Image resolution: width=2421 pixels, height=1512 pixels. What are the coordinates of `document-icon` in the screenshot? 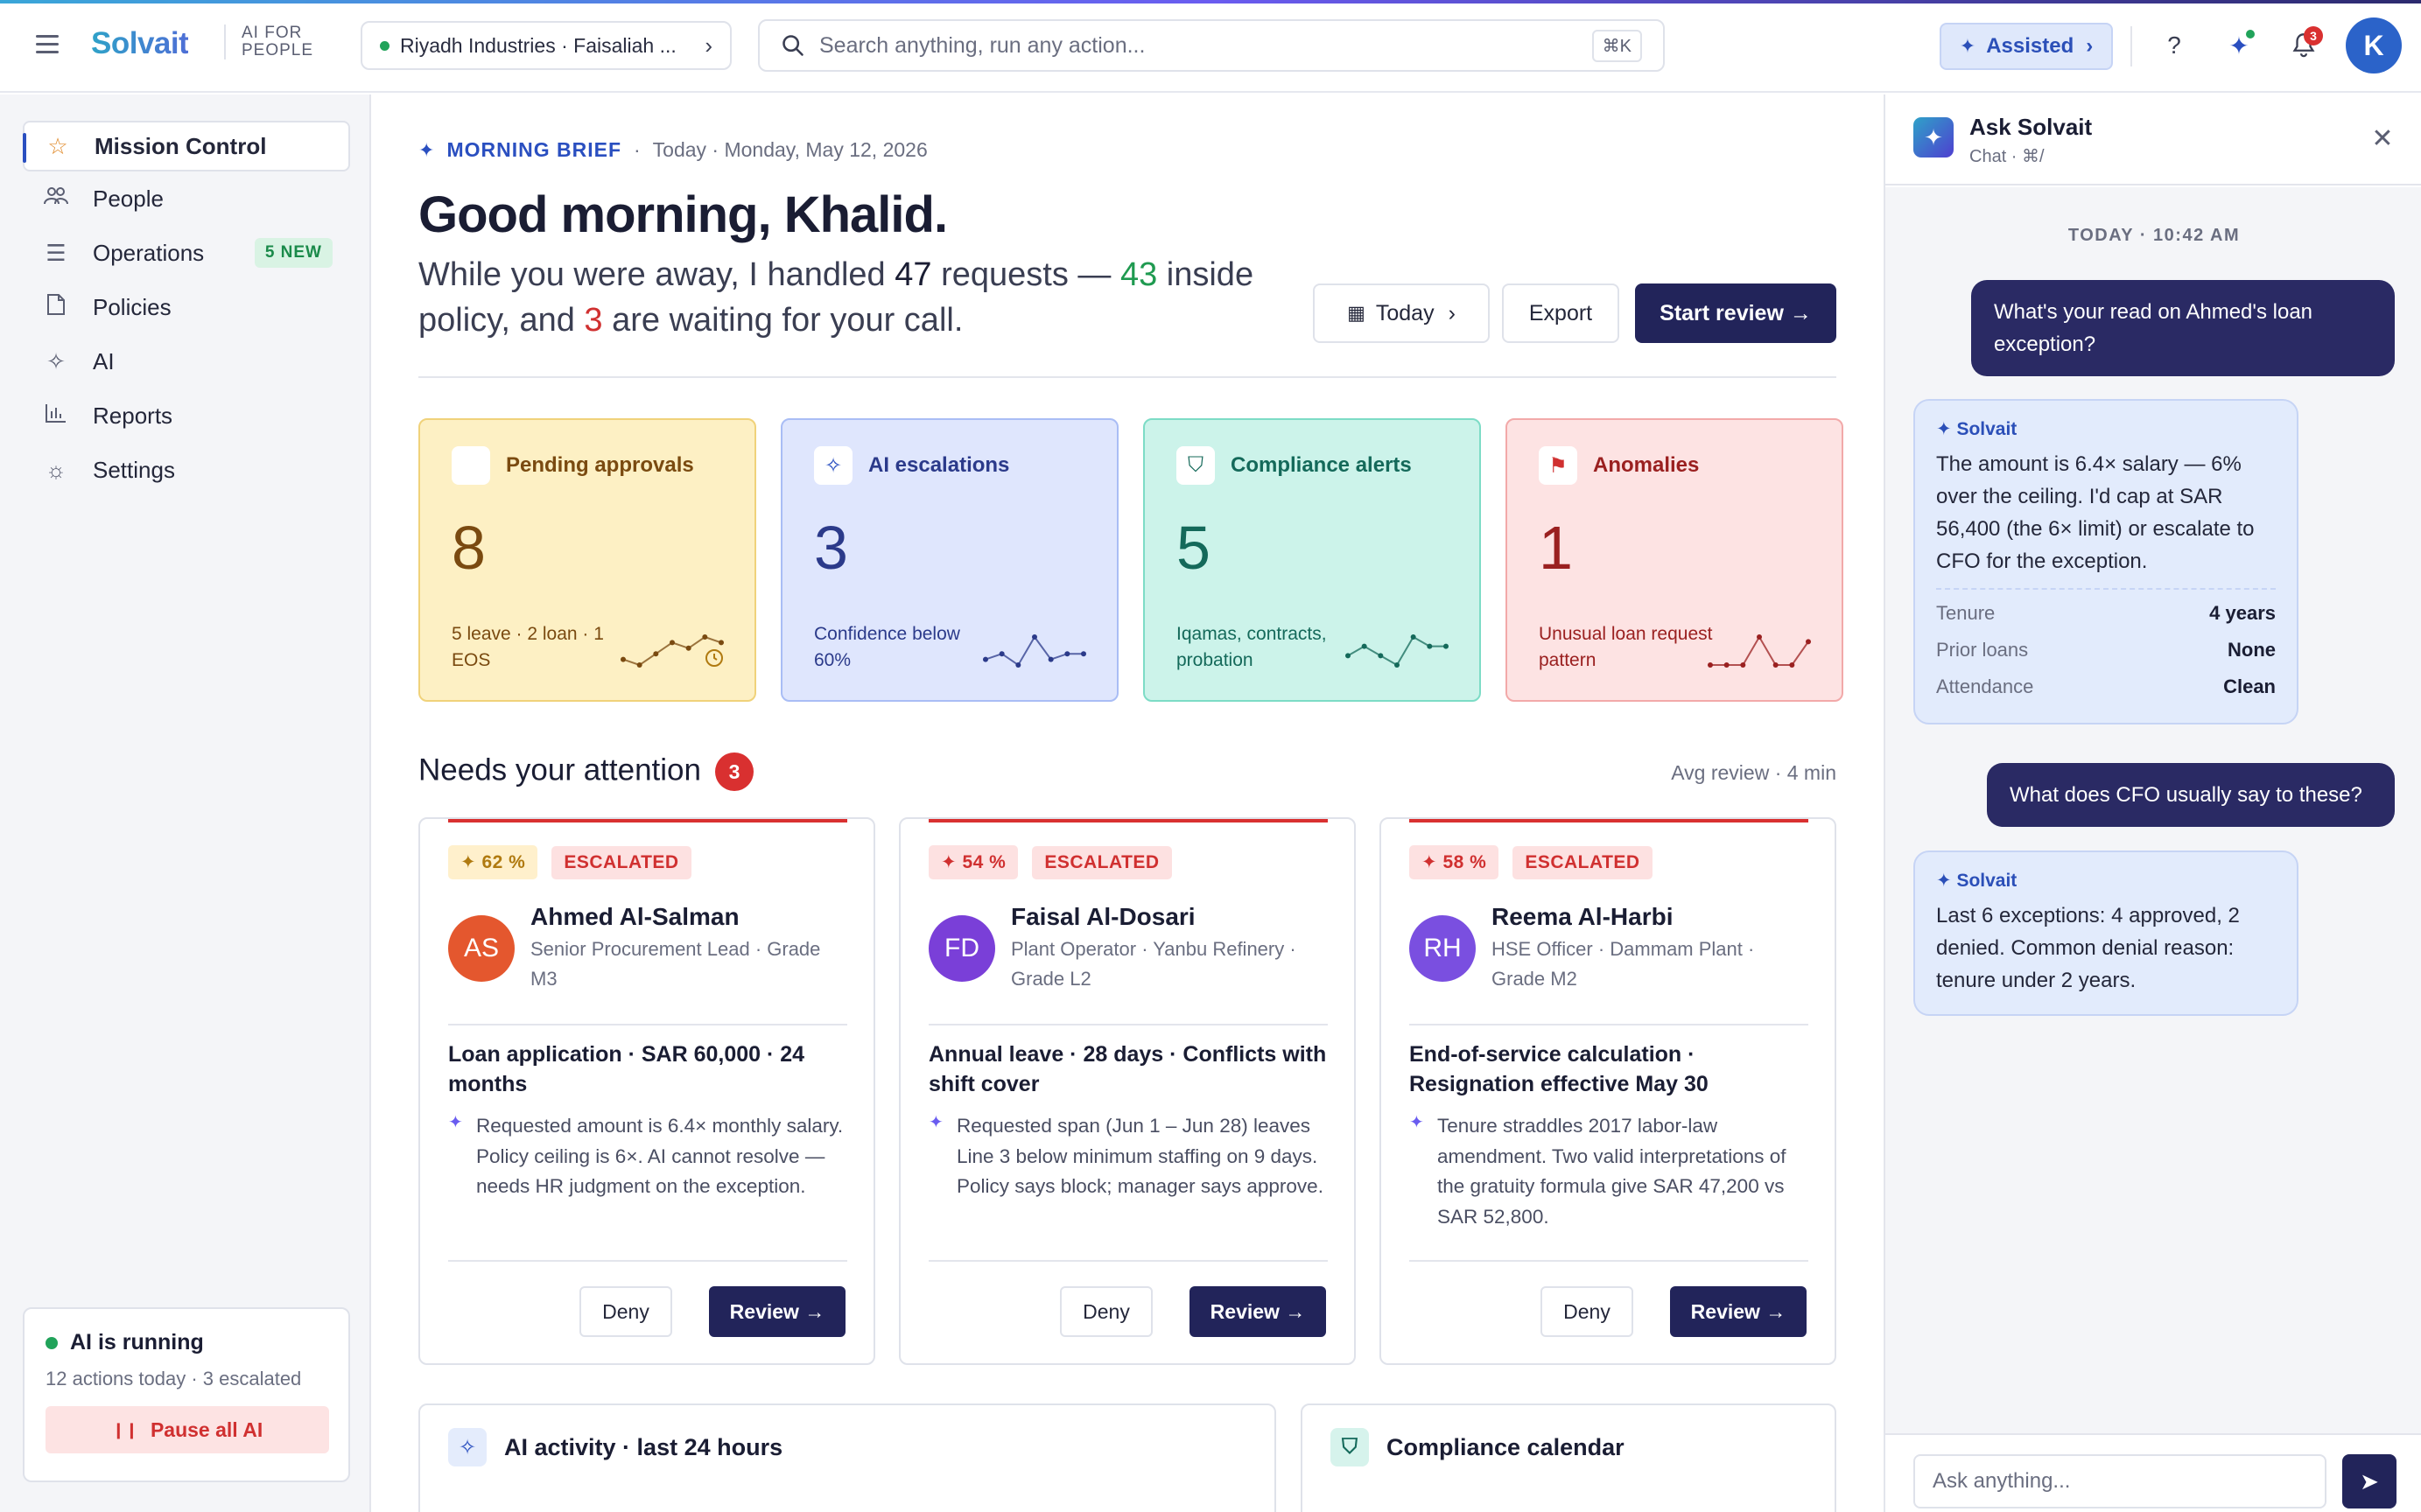 It's located at (56, 307).